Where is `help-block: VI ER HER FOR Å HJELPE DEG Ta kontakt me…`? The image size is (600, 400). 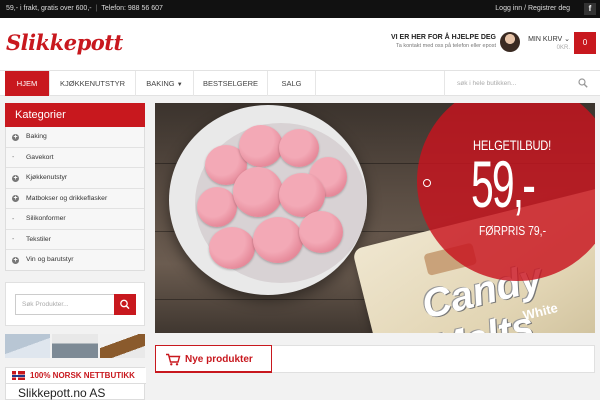 help-block: VI ER HER FOR Å HJELPE DEG Ta kontakt me… is located at coordinates (443, 41).